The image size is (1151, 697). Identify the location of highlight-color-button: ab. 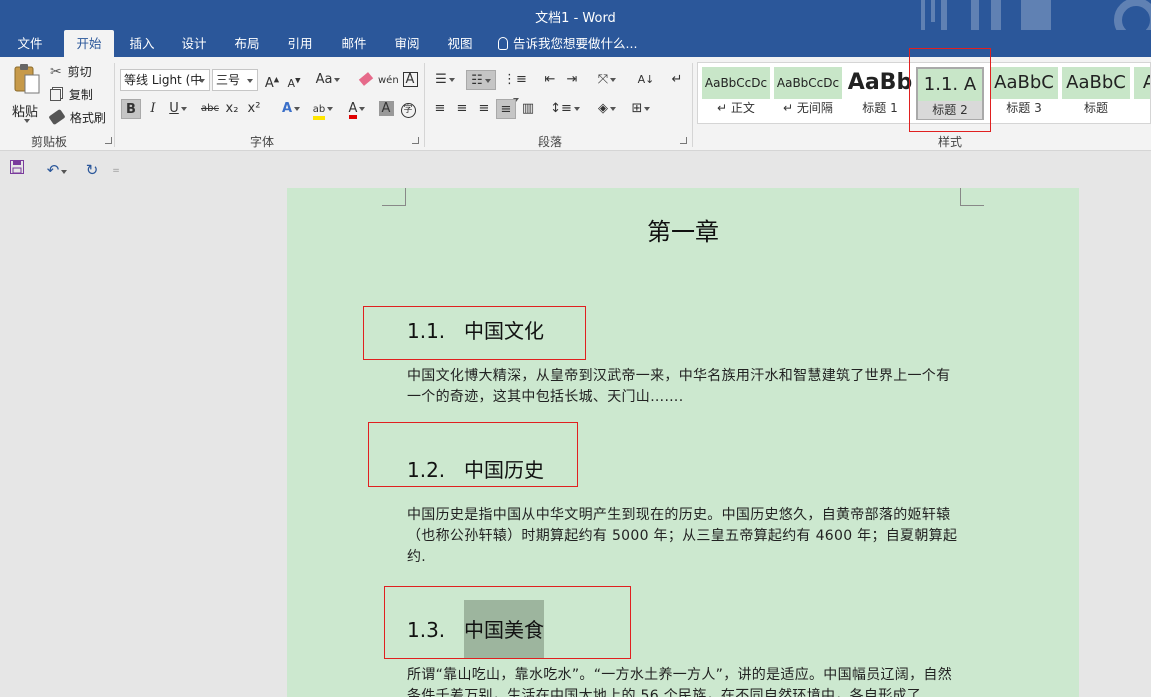
(323, 109).